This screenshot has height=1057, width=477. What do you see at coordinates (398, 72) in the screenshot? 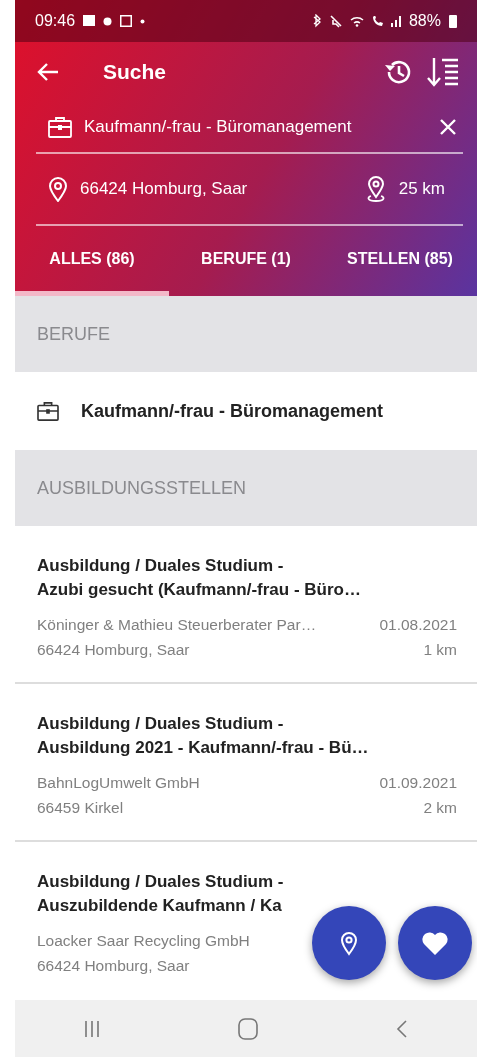
I see `history-icon` at bounding box center [398, 72].